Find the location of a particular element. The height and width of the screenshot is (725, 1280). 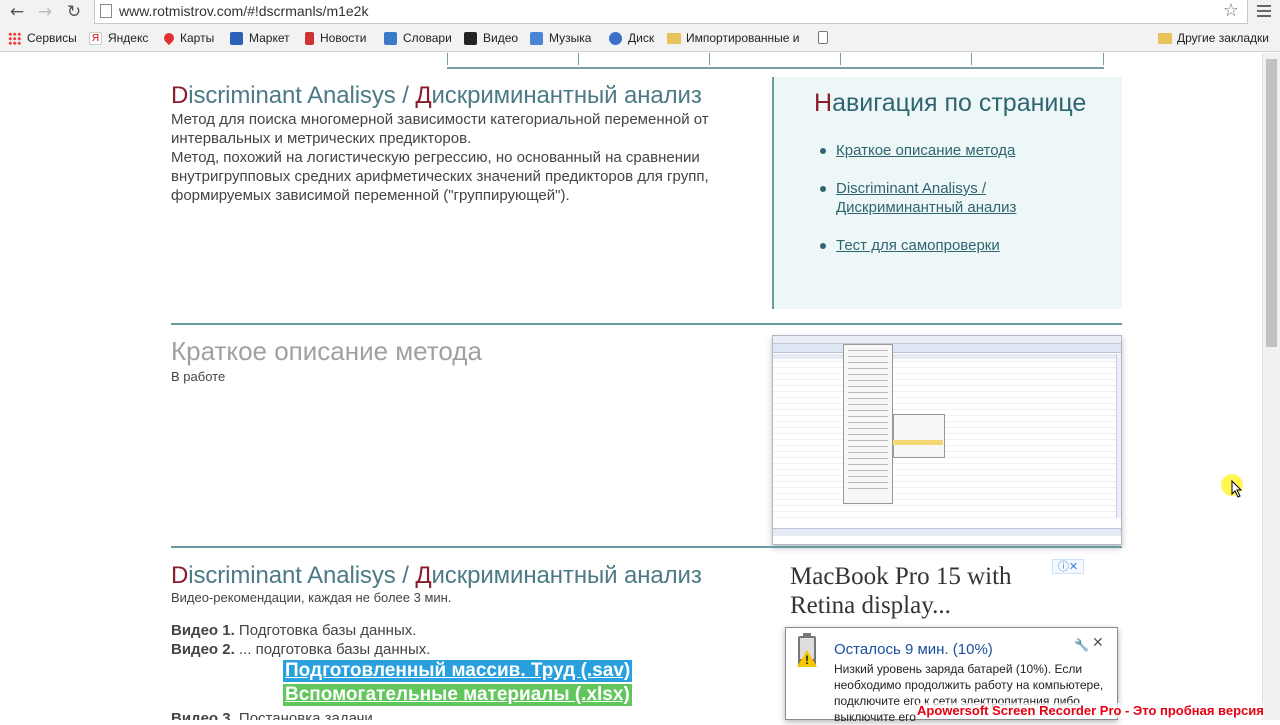

bookmark-label: Яндекс is located at coordinates (128, 38).